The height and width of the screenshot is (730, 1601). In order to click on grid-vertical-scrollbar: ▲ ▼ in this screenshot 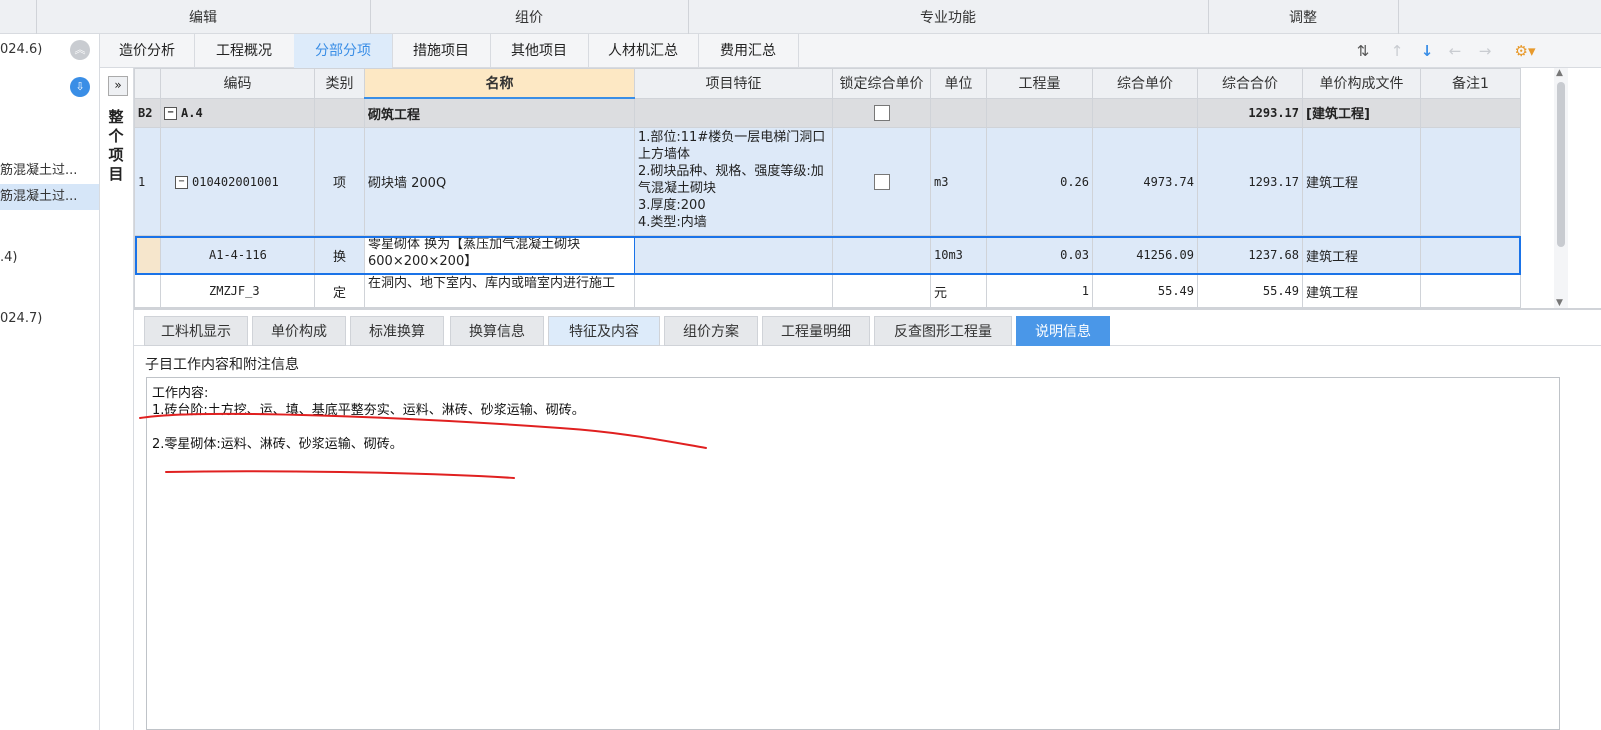, I will do `click(1561, 188)`.